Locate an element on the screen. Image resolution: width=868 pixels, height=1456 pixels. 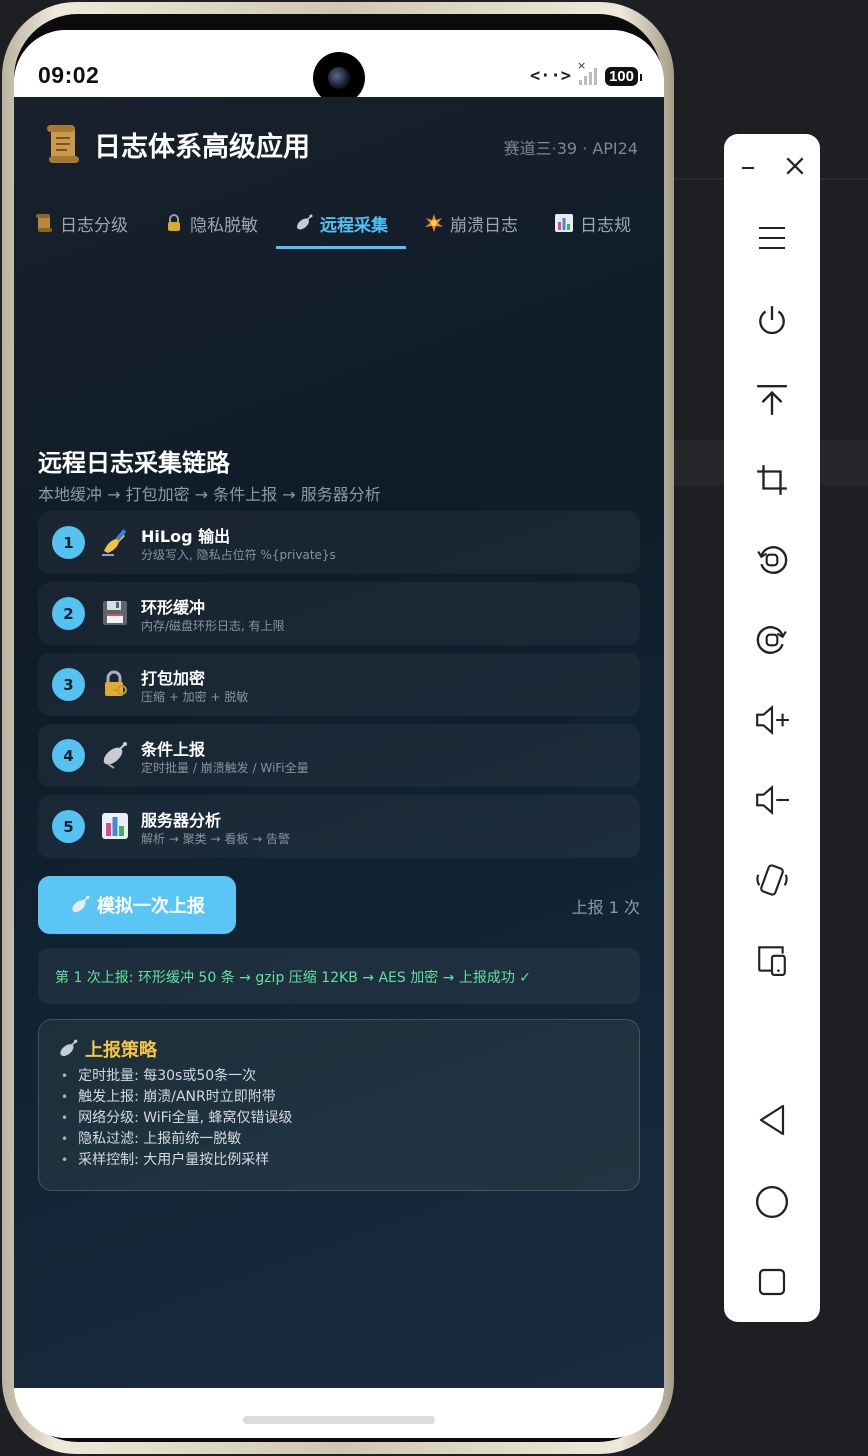
shake-phone-icon is located at coordinates (772, 880).